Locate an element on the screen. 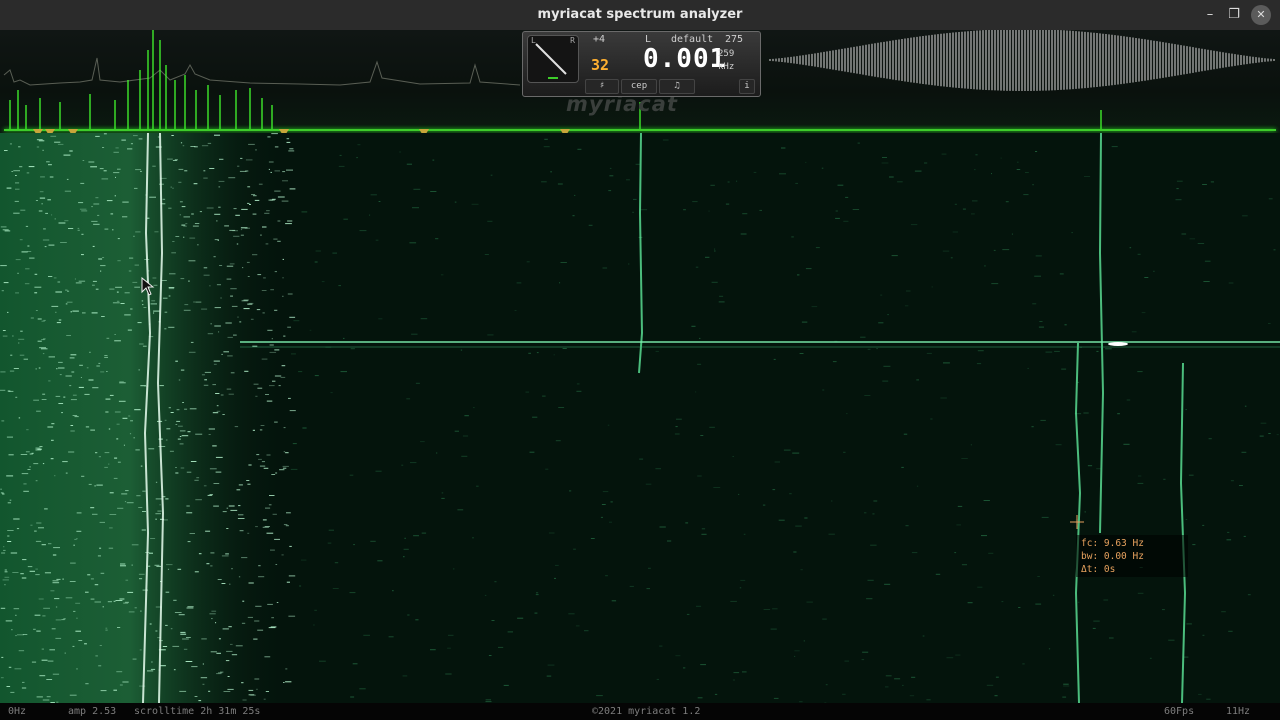 This screenshot has width=1280, height=720. note-button: ♫ is located at coordinates (677, 86).